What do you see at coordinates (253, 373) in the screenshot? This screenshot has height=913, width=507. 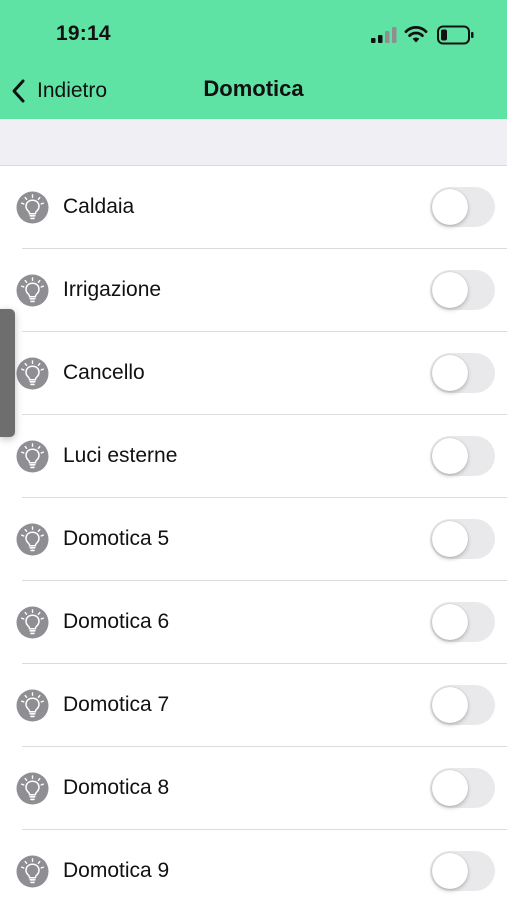 I see `list-item-3: Cancello` at bounding box center [253, 373].